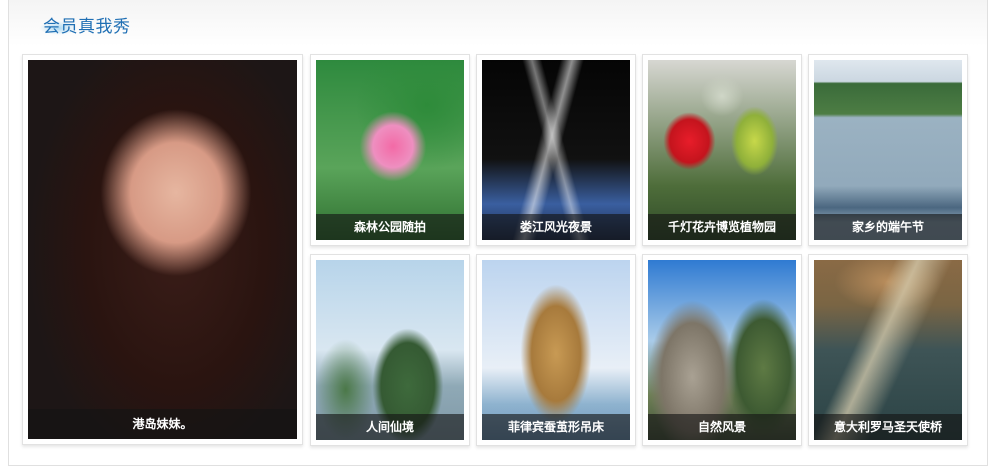 The width and height of the screenshot is (988, 474). What do you see at coordinates (87, 27) in the screenshot?
I see `panel-title: 会员真我秀` at bounding box center [87, 27].